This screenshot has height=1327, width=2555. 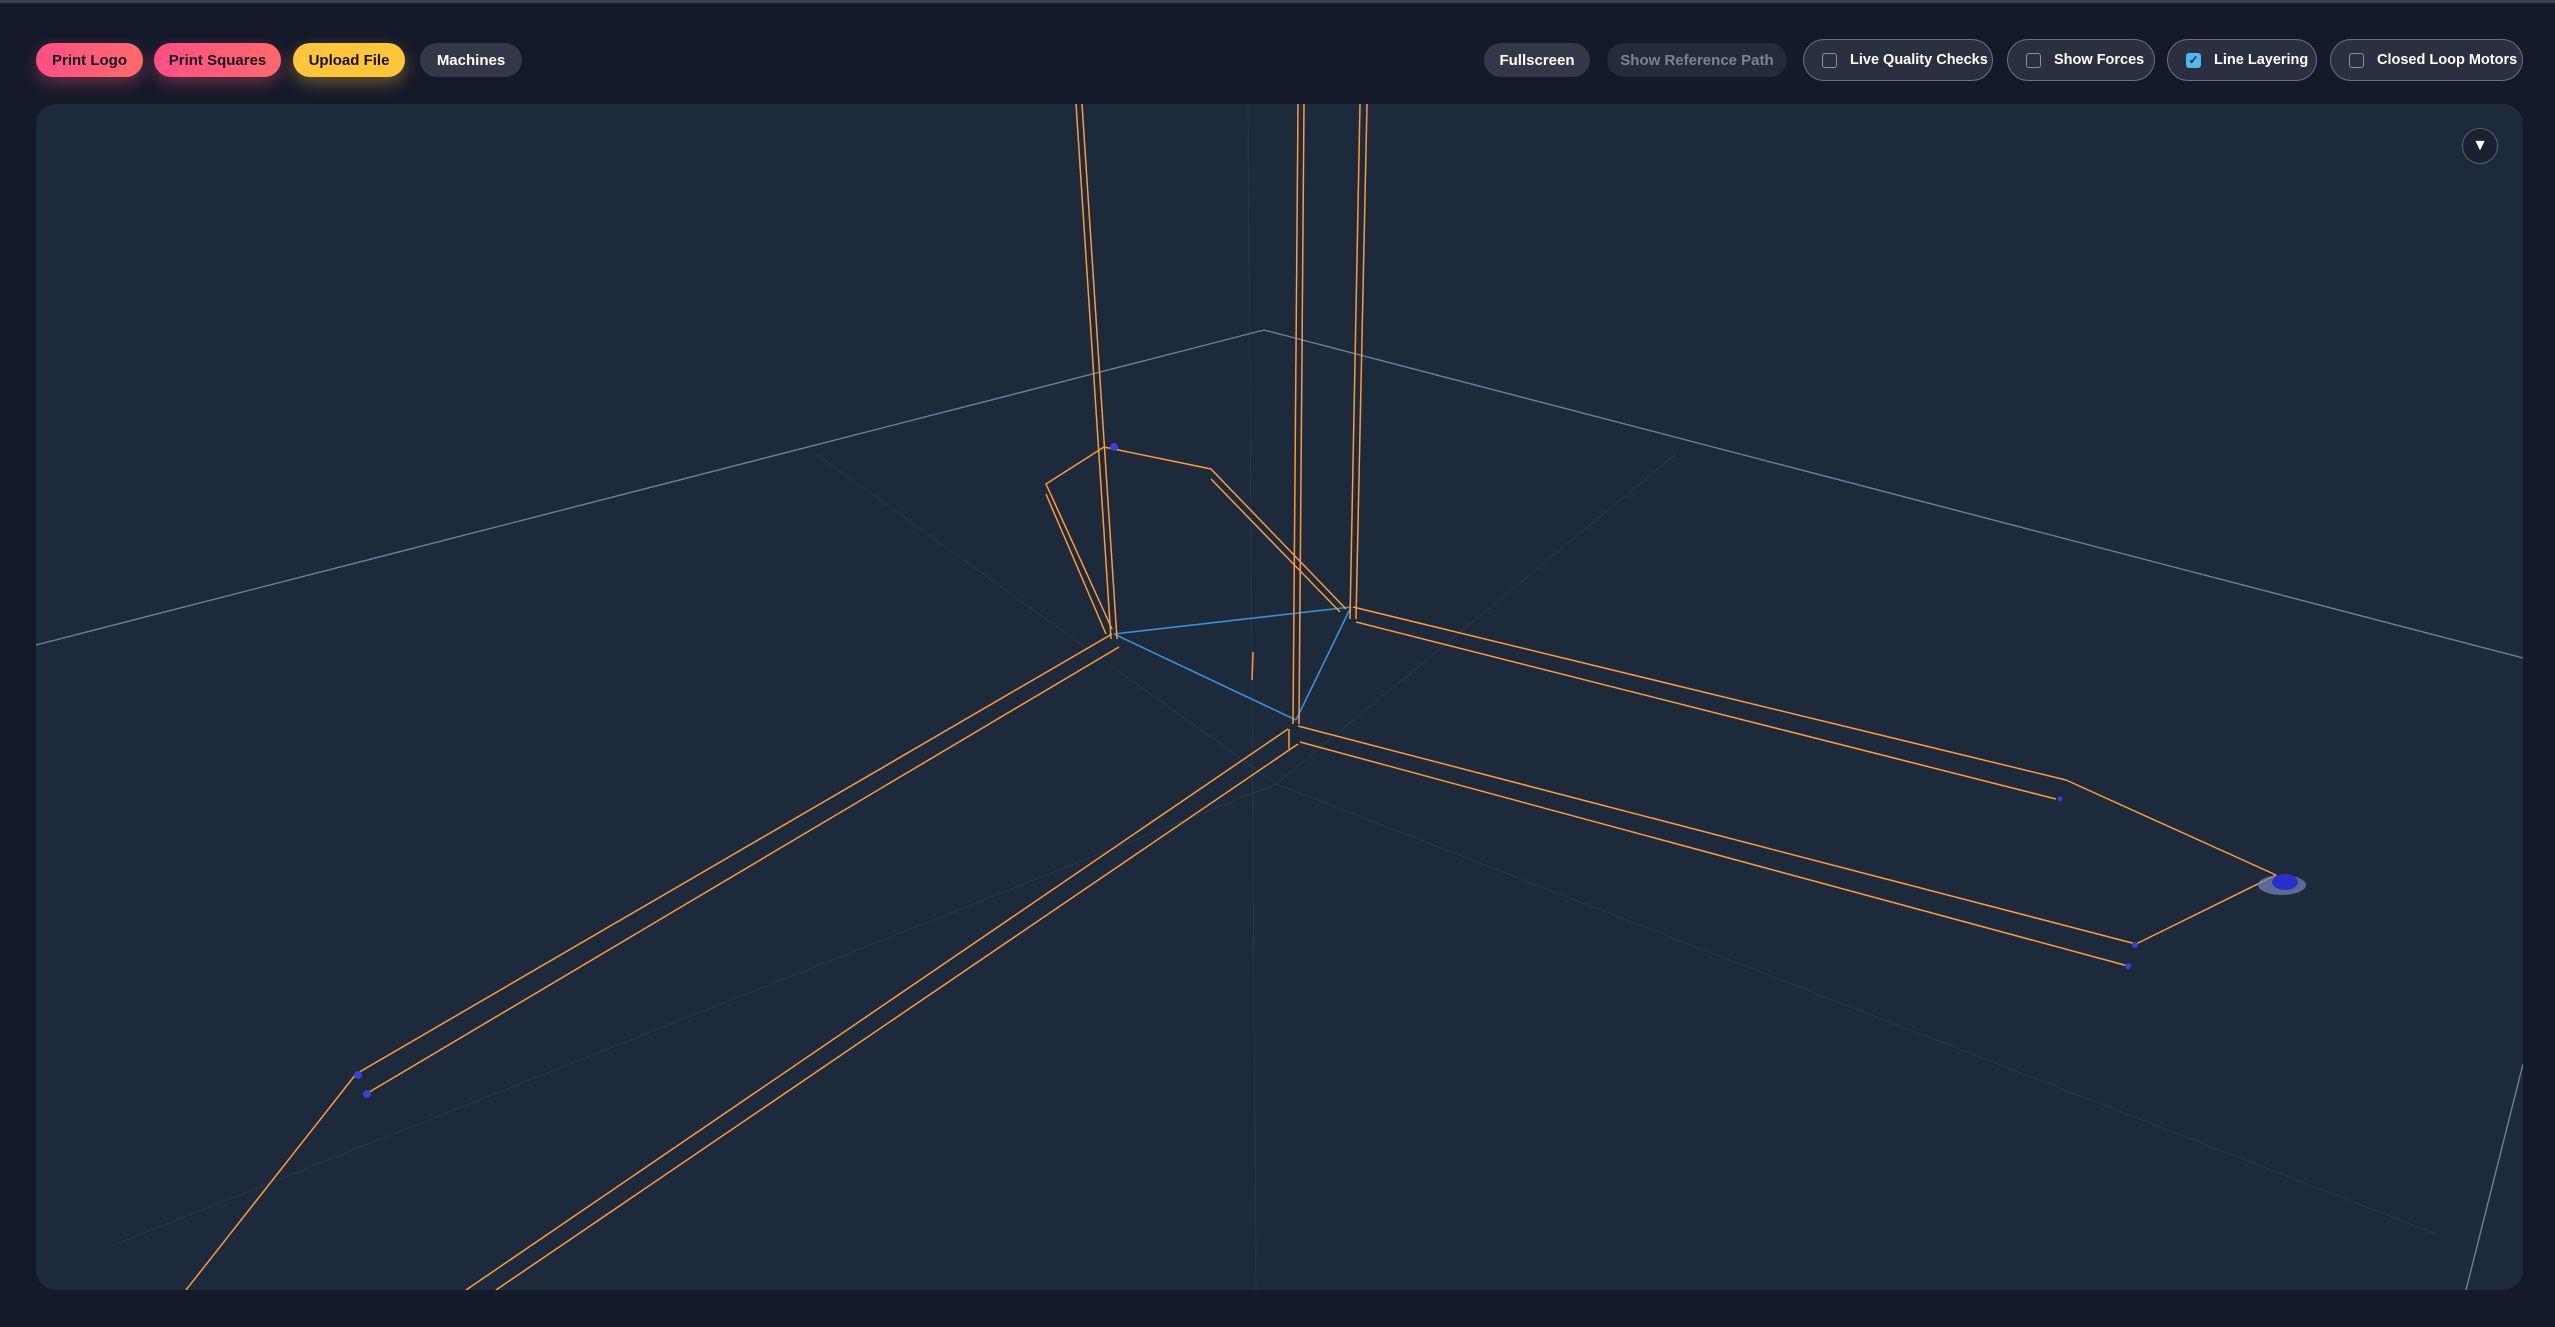 I want to click on print-squares-button: Print Squares, so click(x=217, y=60).